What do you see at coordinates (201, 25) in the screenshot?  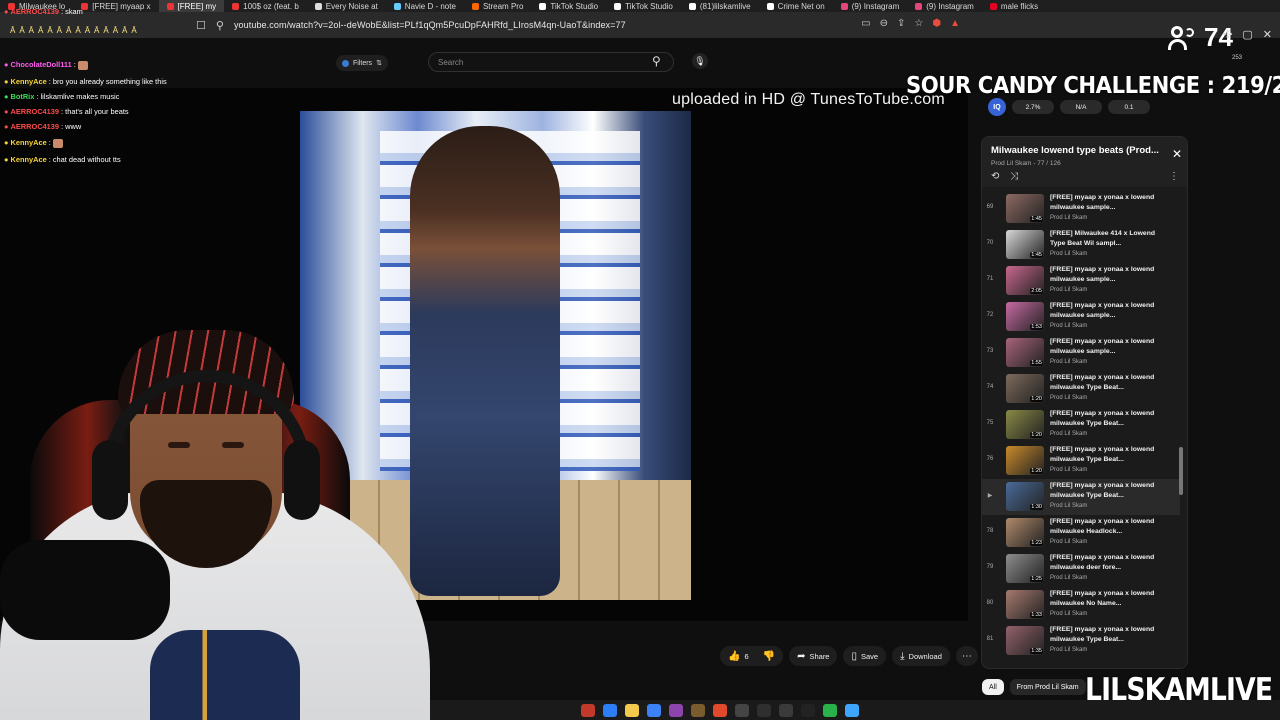 I see `bookmark-icon: ☐` at bounding box center [201, 25].